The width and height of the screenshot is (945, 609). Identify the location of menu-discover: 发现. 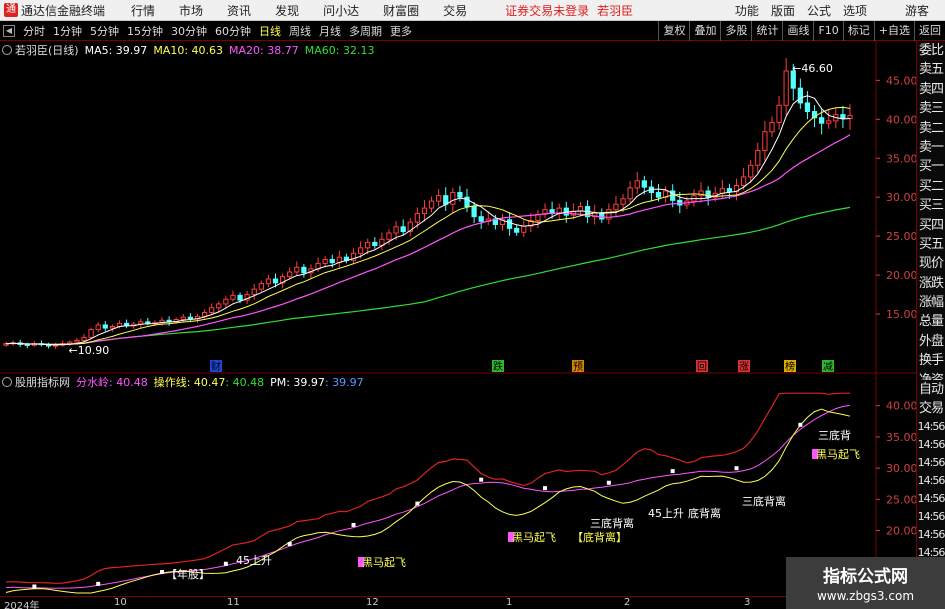
(287, 10).